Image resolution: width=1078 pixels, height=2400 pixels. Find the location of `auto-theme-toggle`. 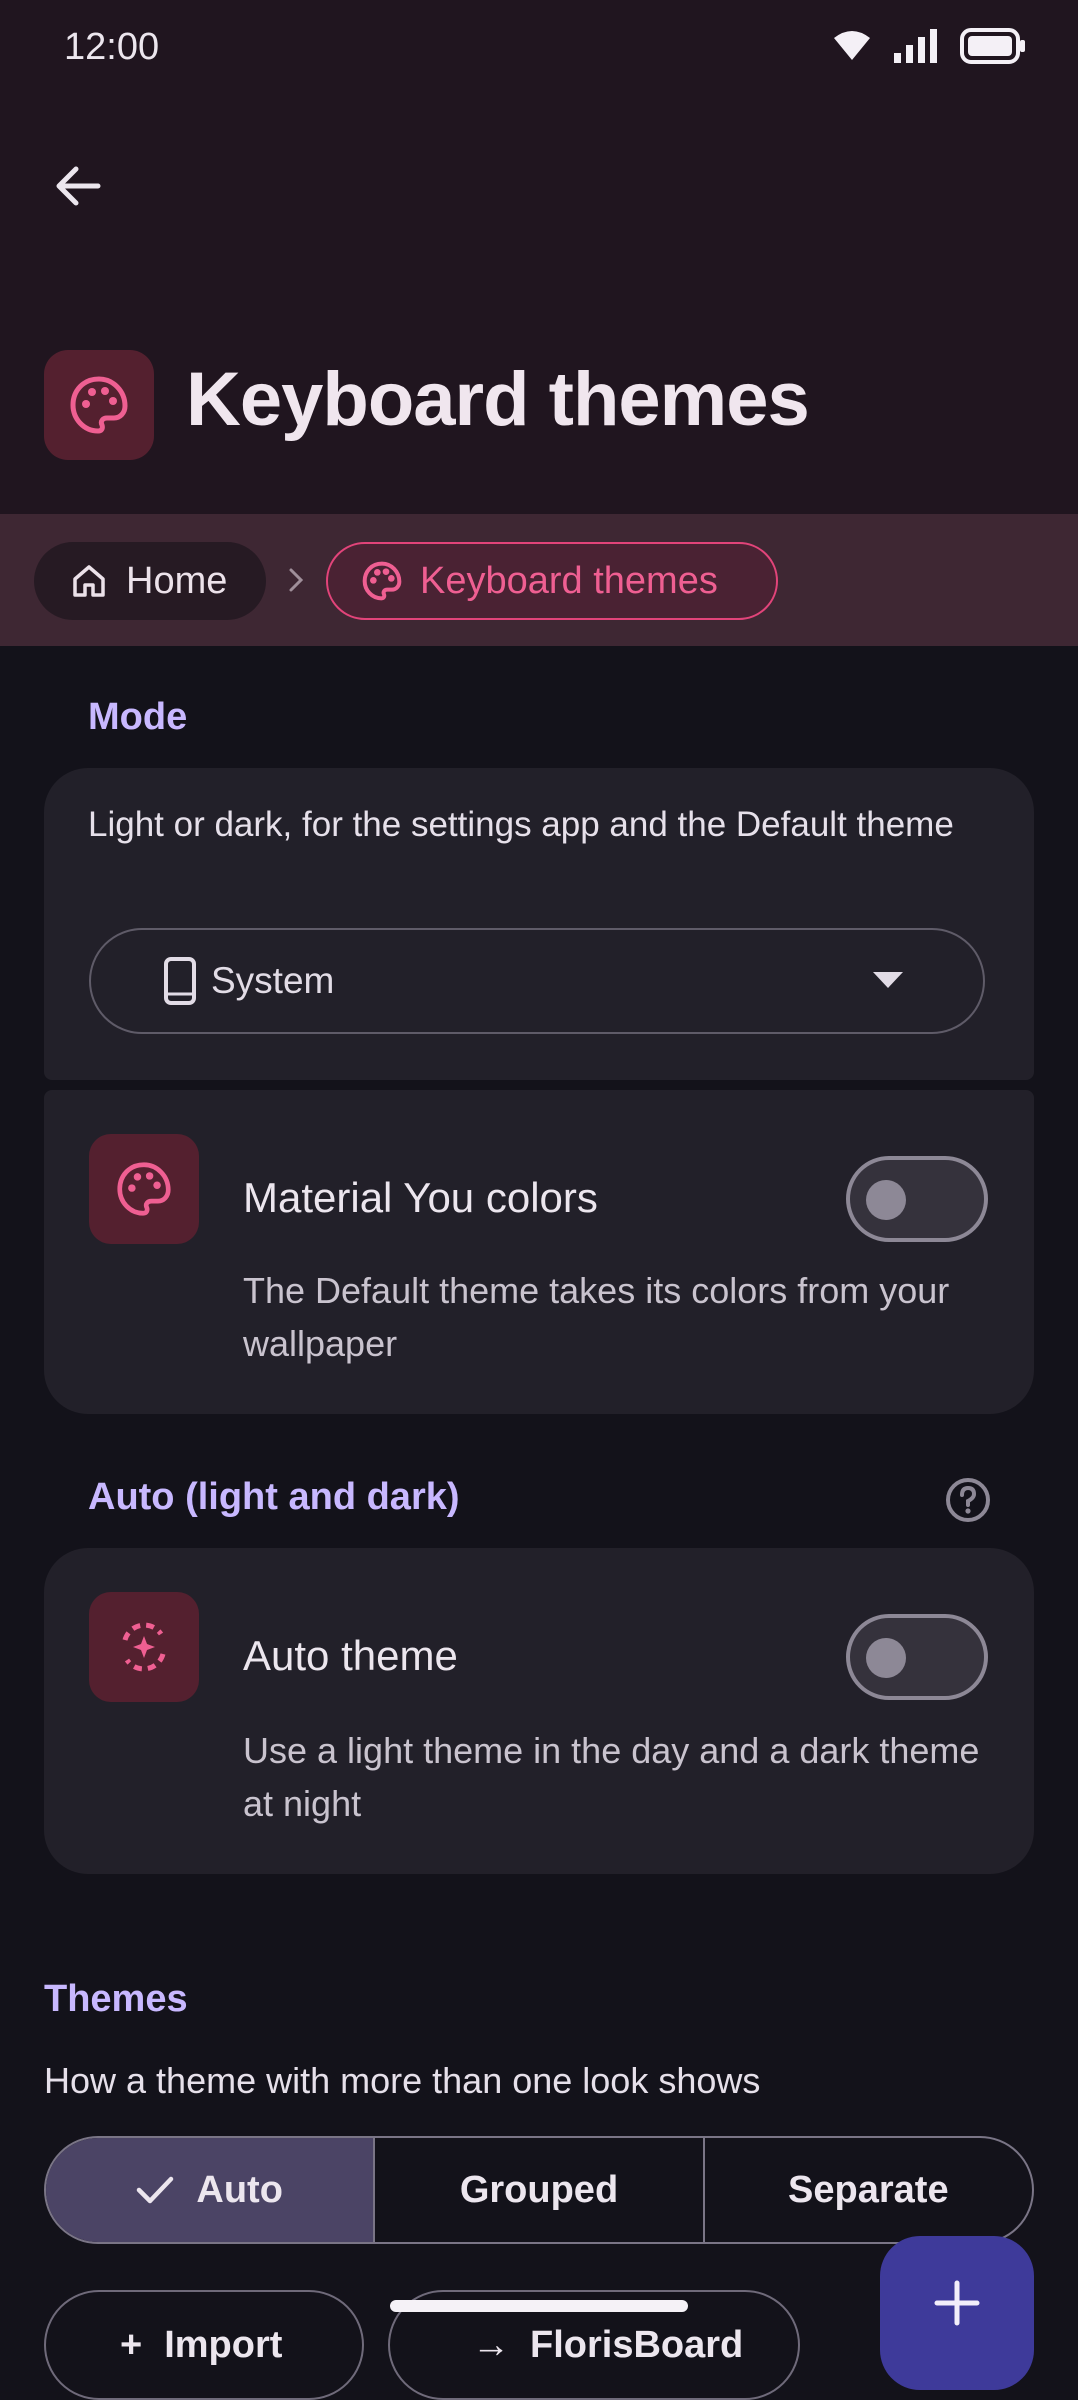

auto-theme-toggle is located at coordinates (917, 1657).